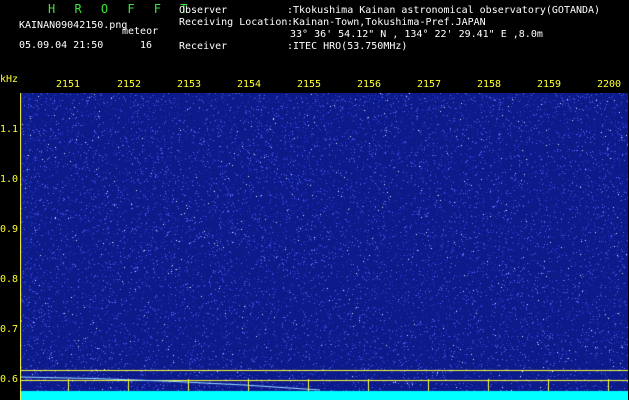  I want to click on meteor-count: 16, so click(146, 45).